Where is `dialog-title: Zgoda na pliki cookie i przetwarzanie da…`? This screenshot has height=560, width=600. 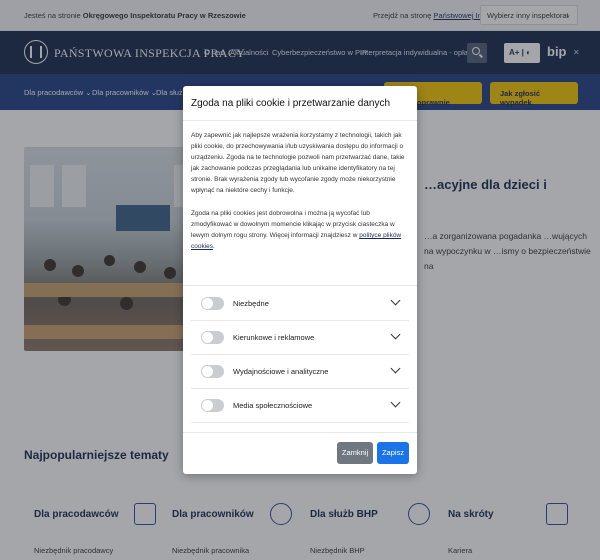 dialog-title: Zgoda na pliki cookie i przetwarzanie da… is located at coordinates (290, 103).